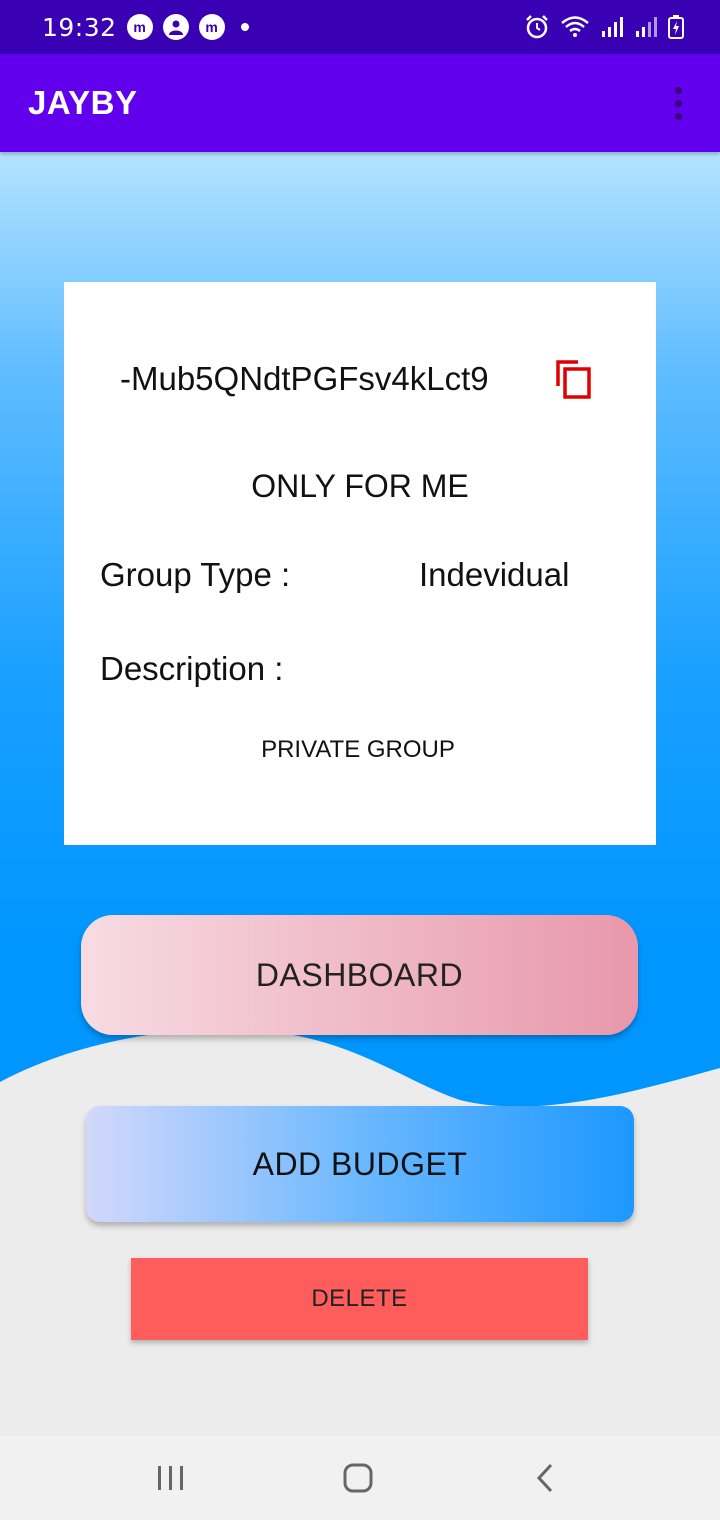  What do you see at coordinates (360, 27) in the screenshot?
I see `status-bar: 19:32 m m` at bounding box center [360, 27].